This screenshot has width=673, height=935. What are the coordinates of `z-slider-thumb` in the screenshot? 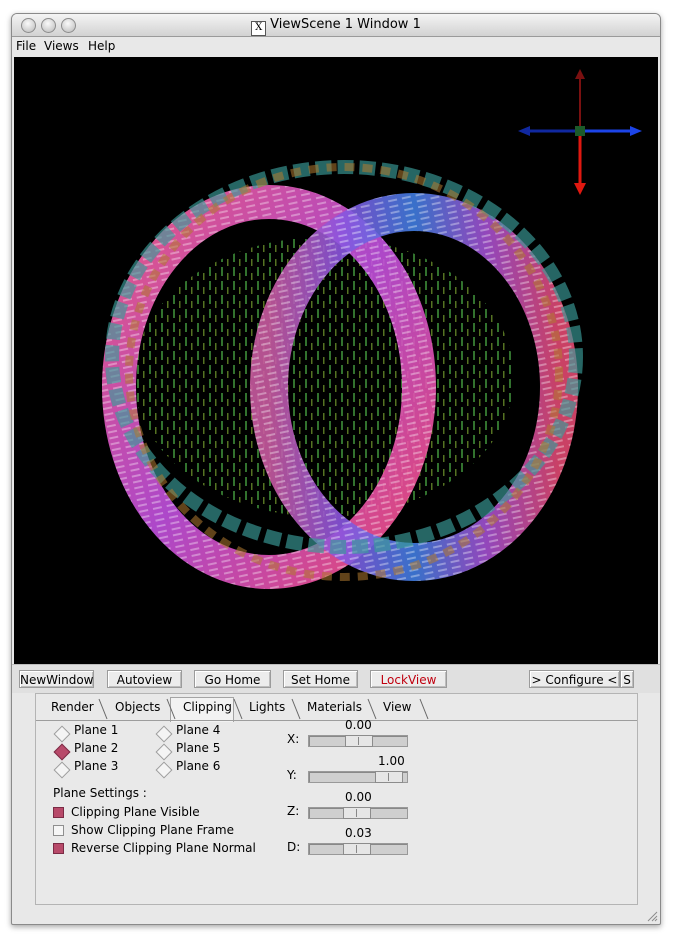 It's located at (357, 813).